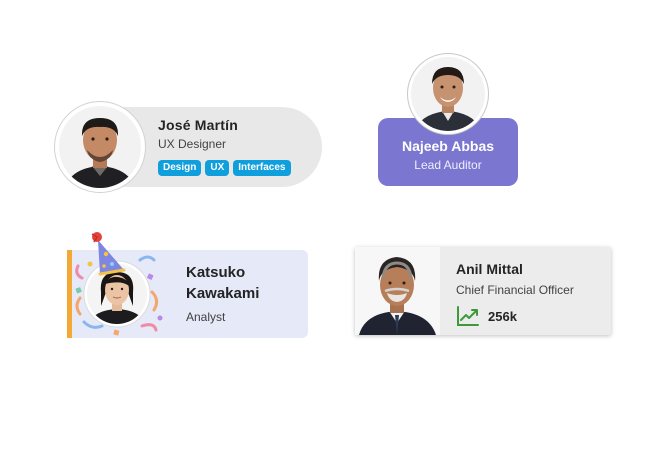 The image size is (660, 450). What do you see at coordinates (223, 283) in the screenshot?
I see `person-name: Katsuko Kawakami` at bounding box center [223, 283].